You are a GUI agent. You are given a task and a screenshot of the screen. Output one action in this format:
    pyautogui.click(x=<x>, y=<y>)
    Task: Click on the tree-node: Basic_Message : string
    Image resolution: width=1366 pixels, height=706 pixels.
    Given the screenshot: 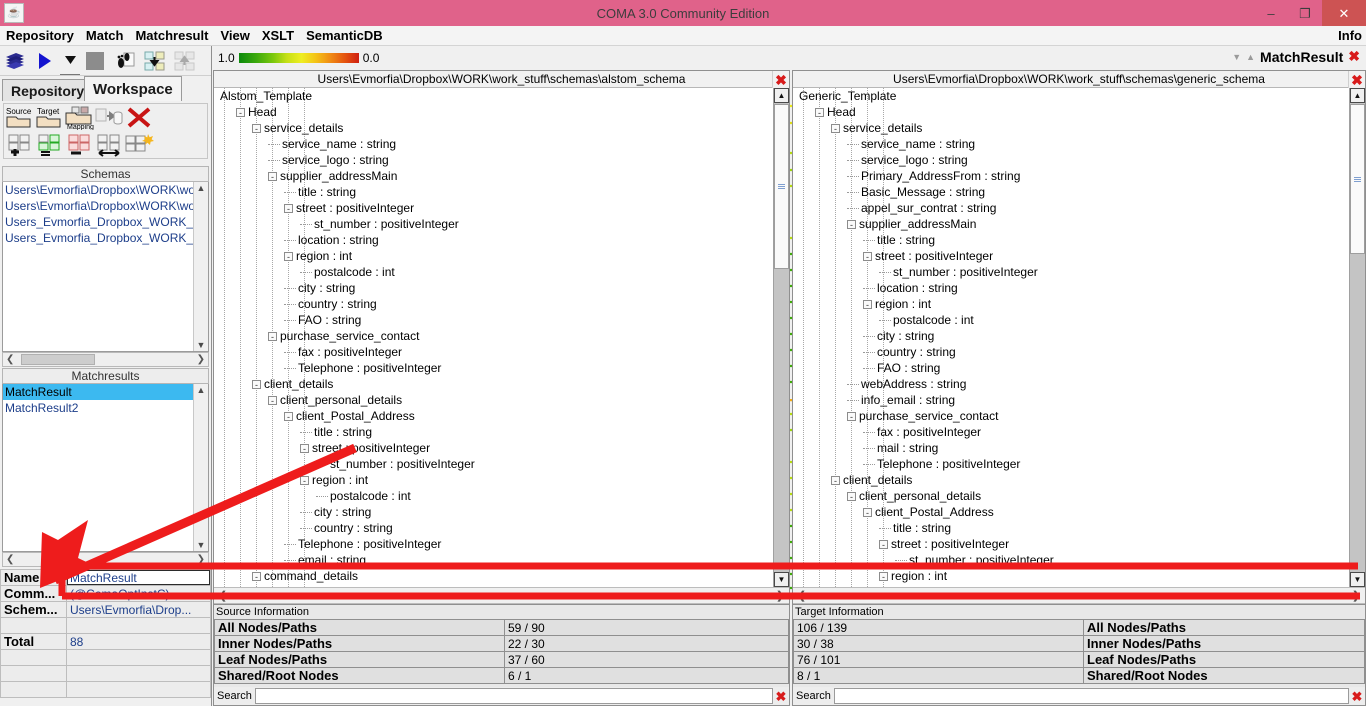 What is the action you would take?
    pyautogui.click(x=916, y=192)
    